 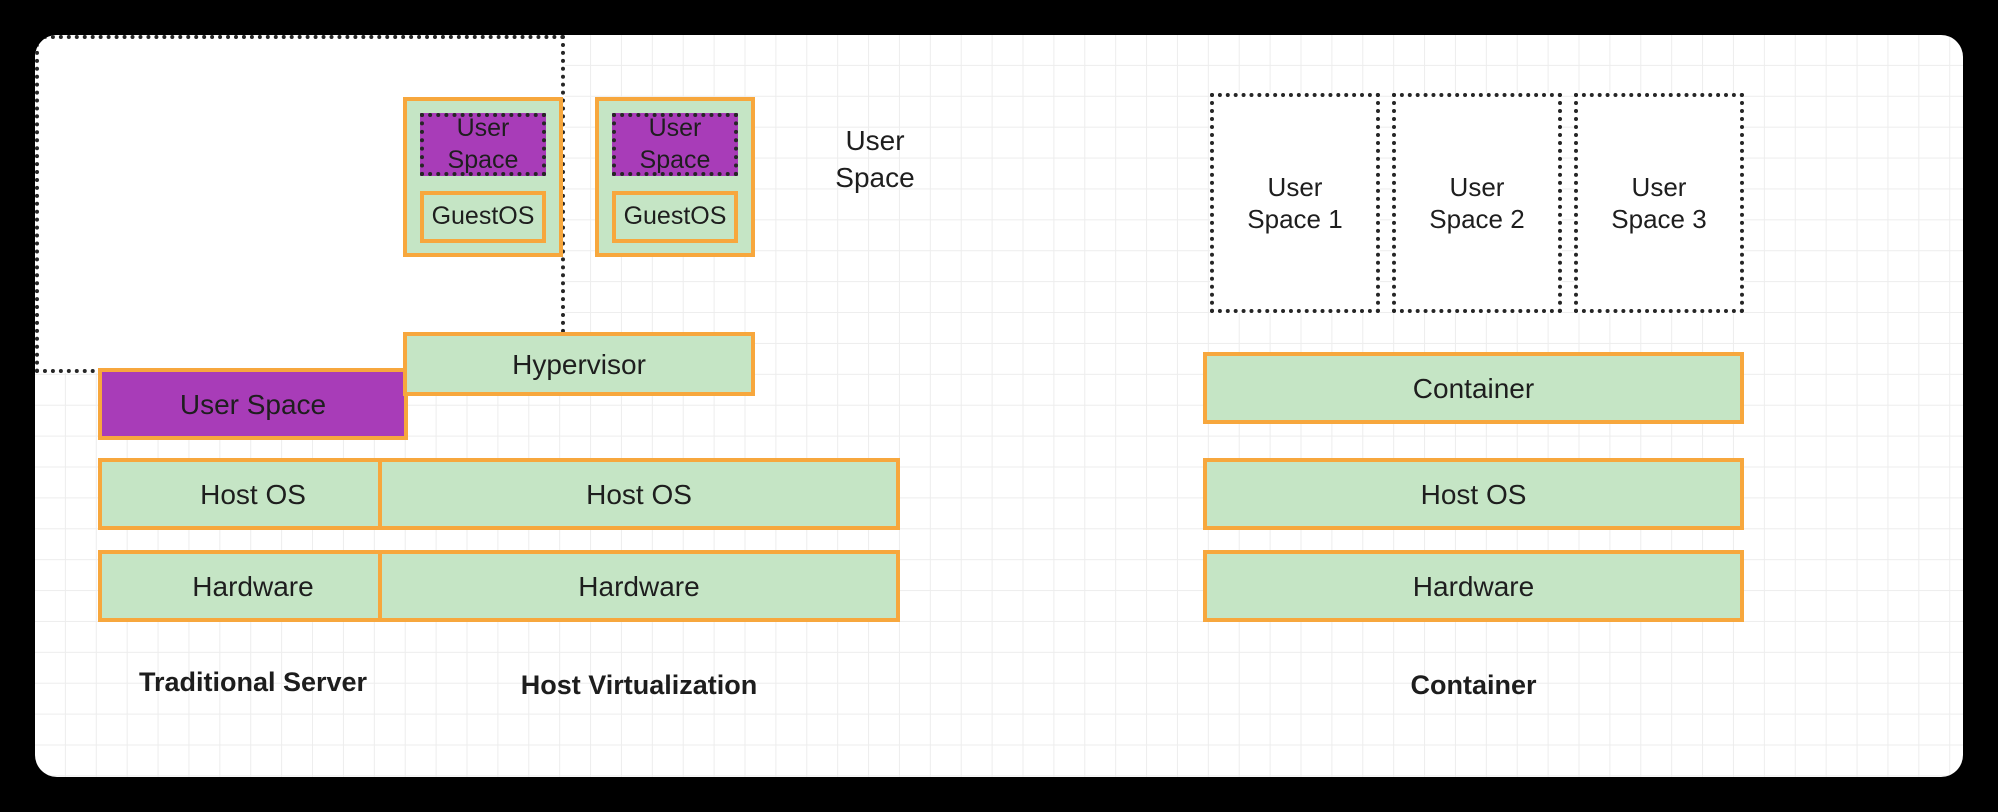 I want to click on vm-2-user-space-block: User Space, so click(x=675, y=144).